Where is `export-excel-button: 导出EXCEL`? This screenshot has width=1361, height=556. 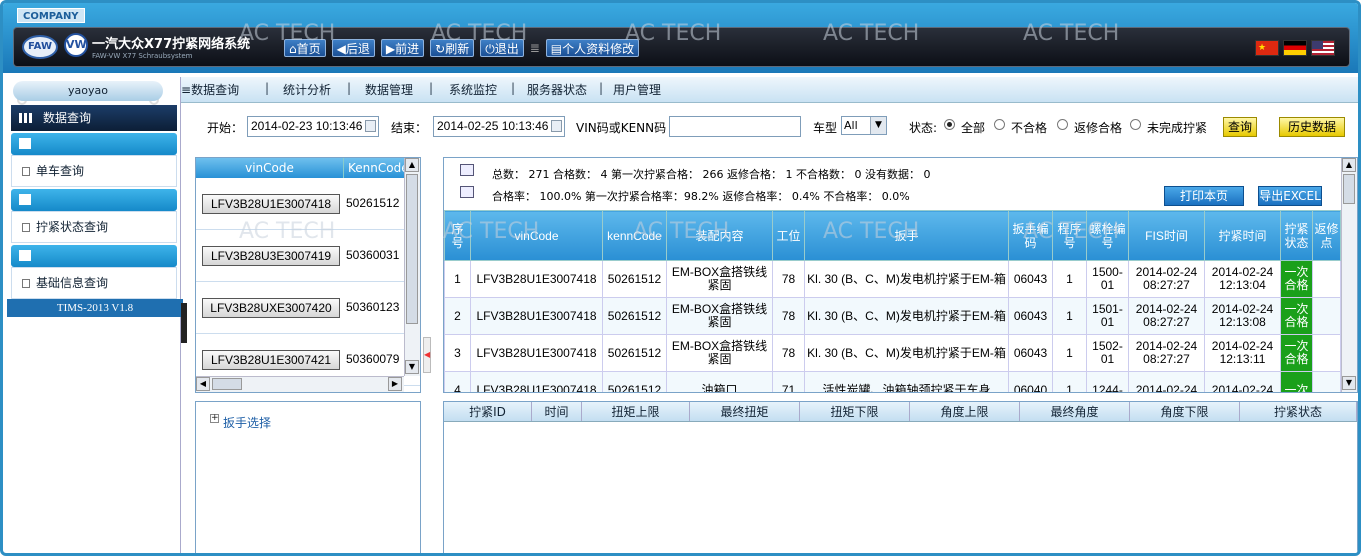
export-excel-button: 导出EXCEL is located at coordinates (1290, 196).